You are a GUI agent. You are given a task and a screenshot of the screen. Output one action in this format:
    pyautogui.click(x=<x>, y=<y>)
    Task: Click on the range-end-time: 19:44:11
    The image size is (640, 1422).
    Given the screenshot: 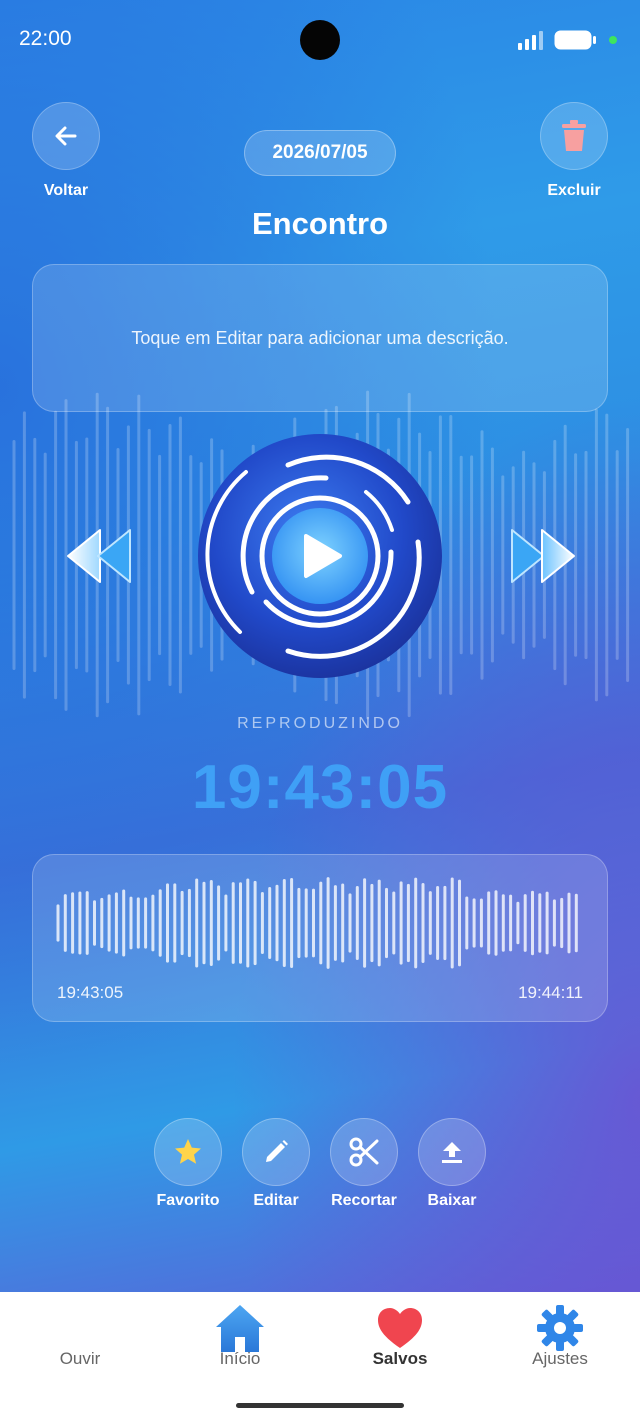 What is the action you would take?
    pyautogui.click(x=550, y=992)
    